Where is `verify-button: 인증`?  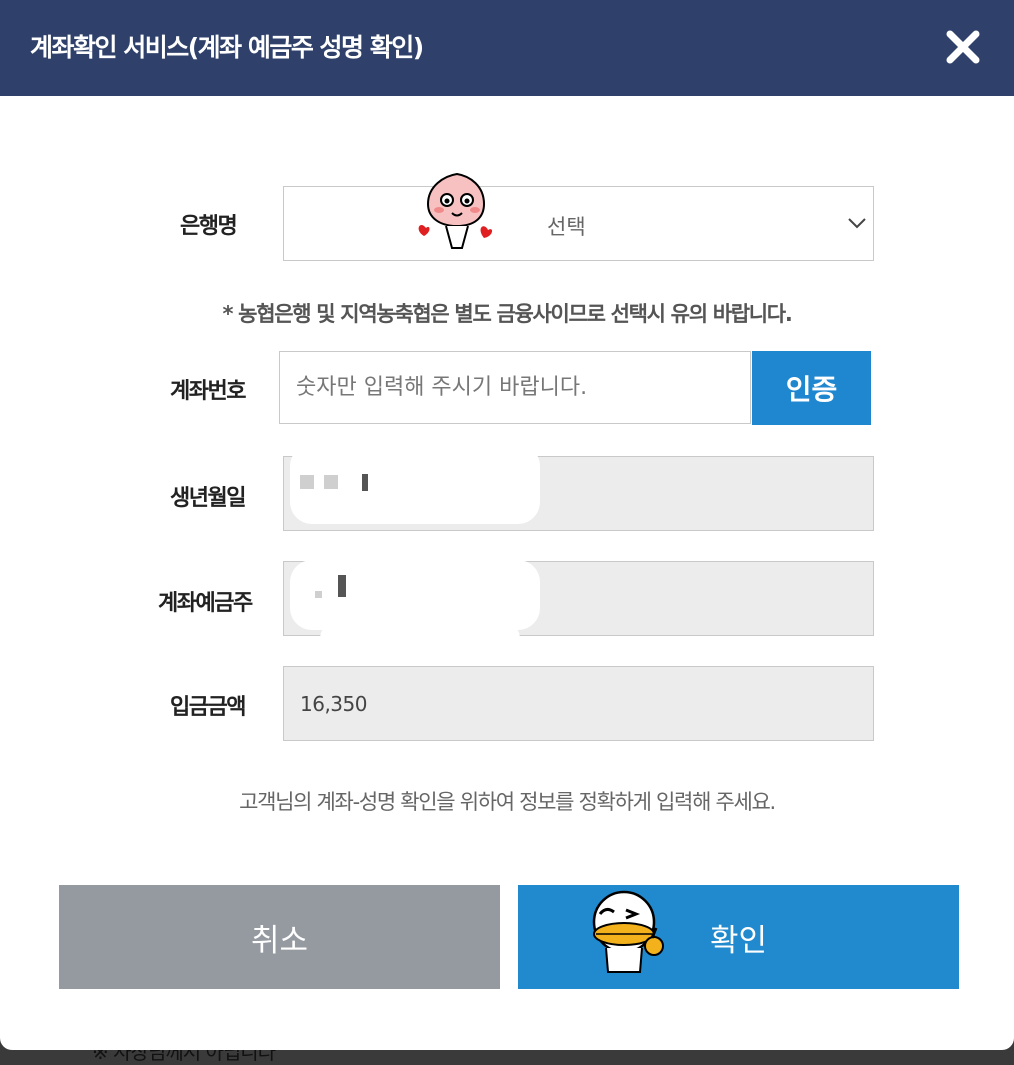
verify-button: 인증 is located at coordinates (811, 388).